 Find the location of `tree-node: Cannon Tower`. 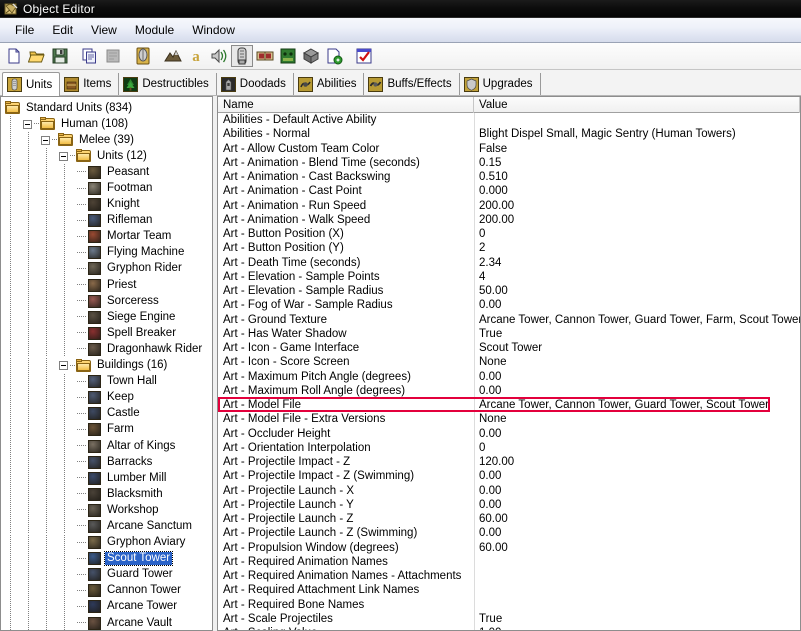

tree-node: Cannon Tower is located at coordinates (106, 590).